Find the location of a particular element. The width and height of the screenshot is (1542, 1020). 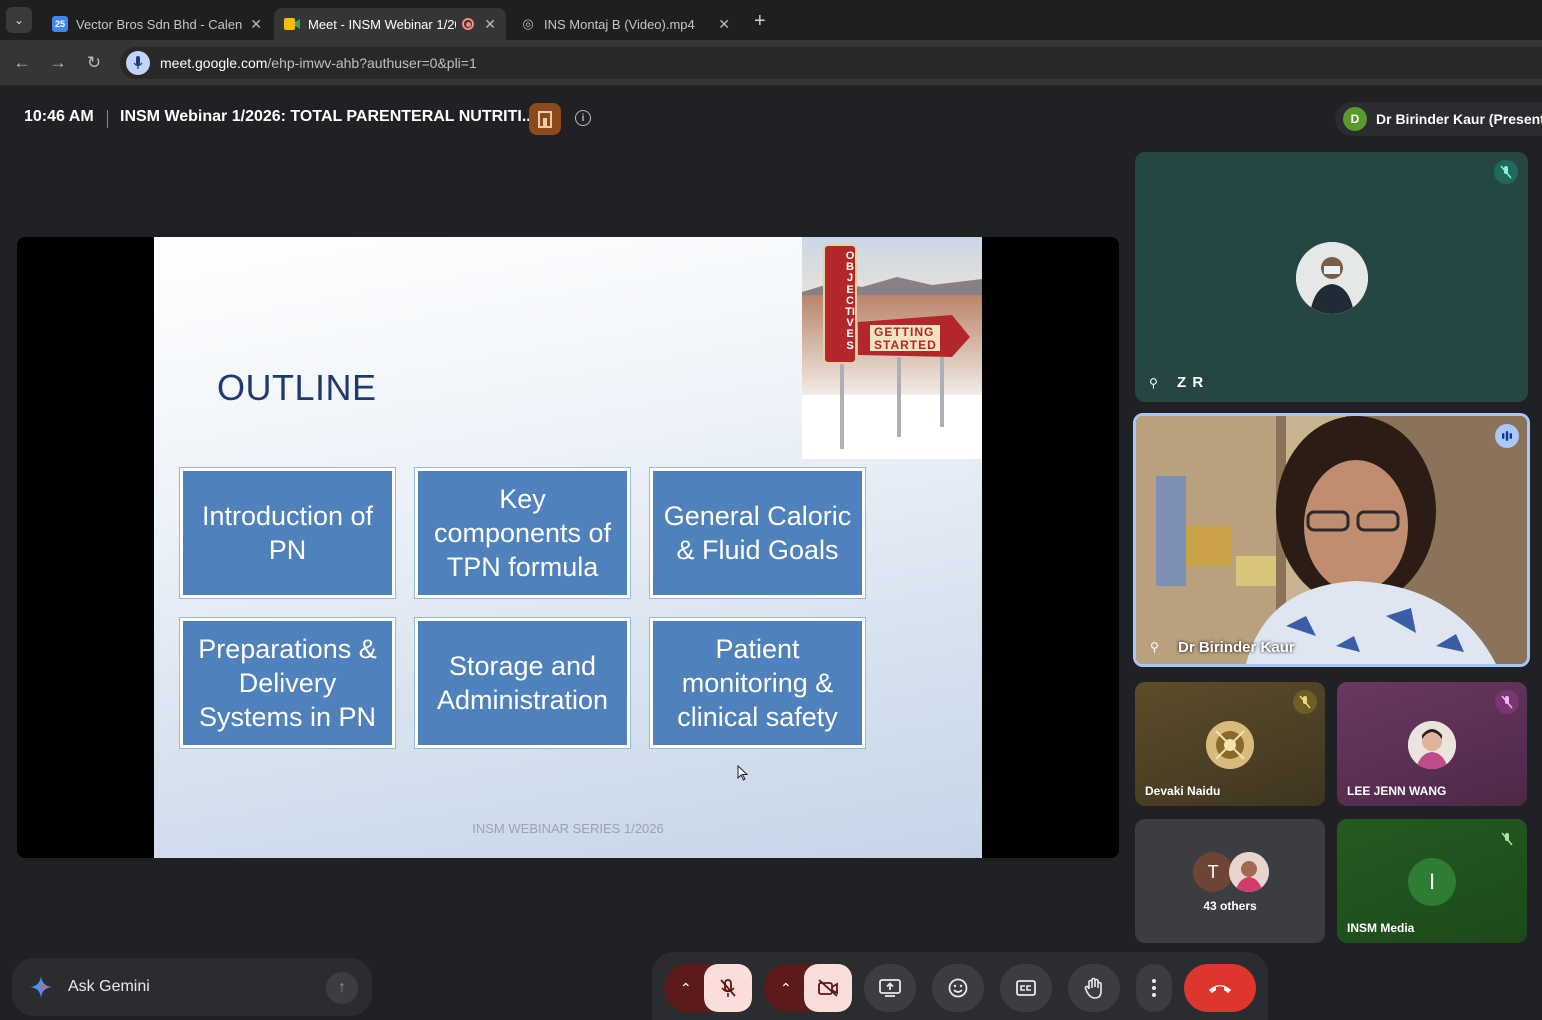

participant-tile-others: T 43 others is located at coordinates (1230, 881).